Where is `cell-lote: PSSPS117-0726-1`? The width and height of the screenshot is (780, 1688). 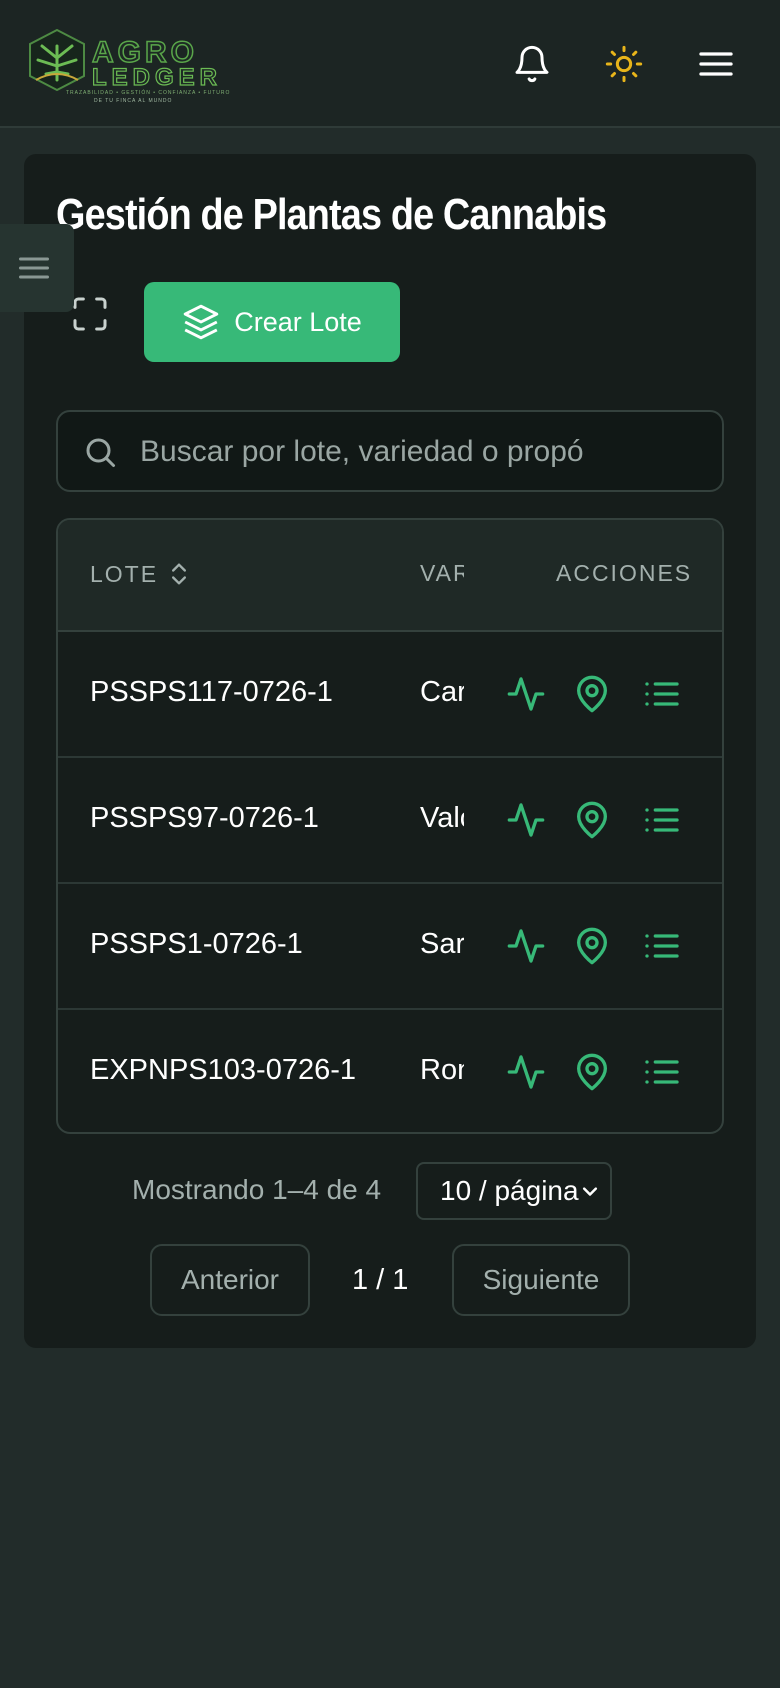
cell-lote: PSSPS117-0726-1 is located at coordinates (211, 692).